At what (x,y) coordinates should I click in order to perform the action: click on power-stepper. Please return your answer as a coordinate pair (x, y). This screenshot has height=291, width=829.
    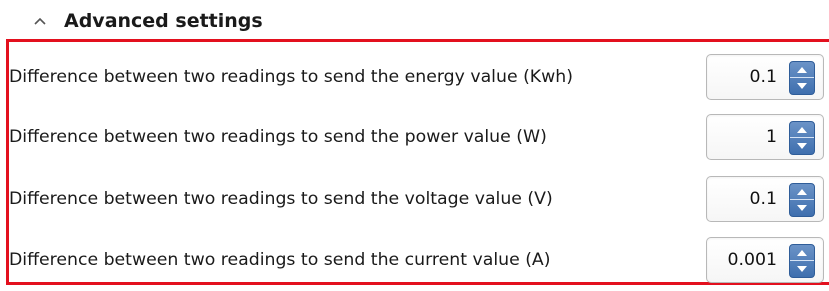
    Looking at the image, I should click on (765, 137).